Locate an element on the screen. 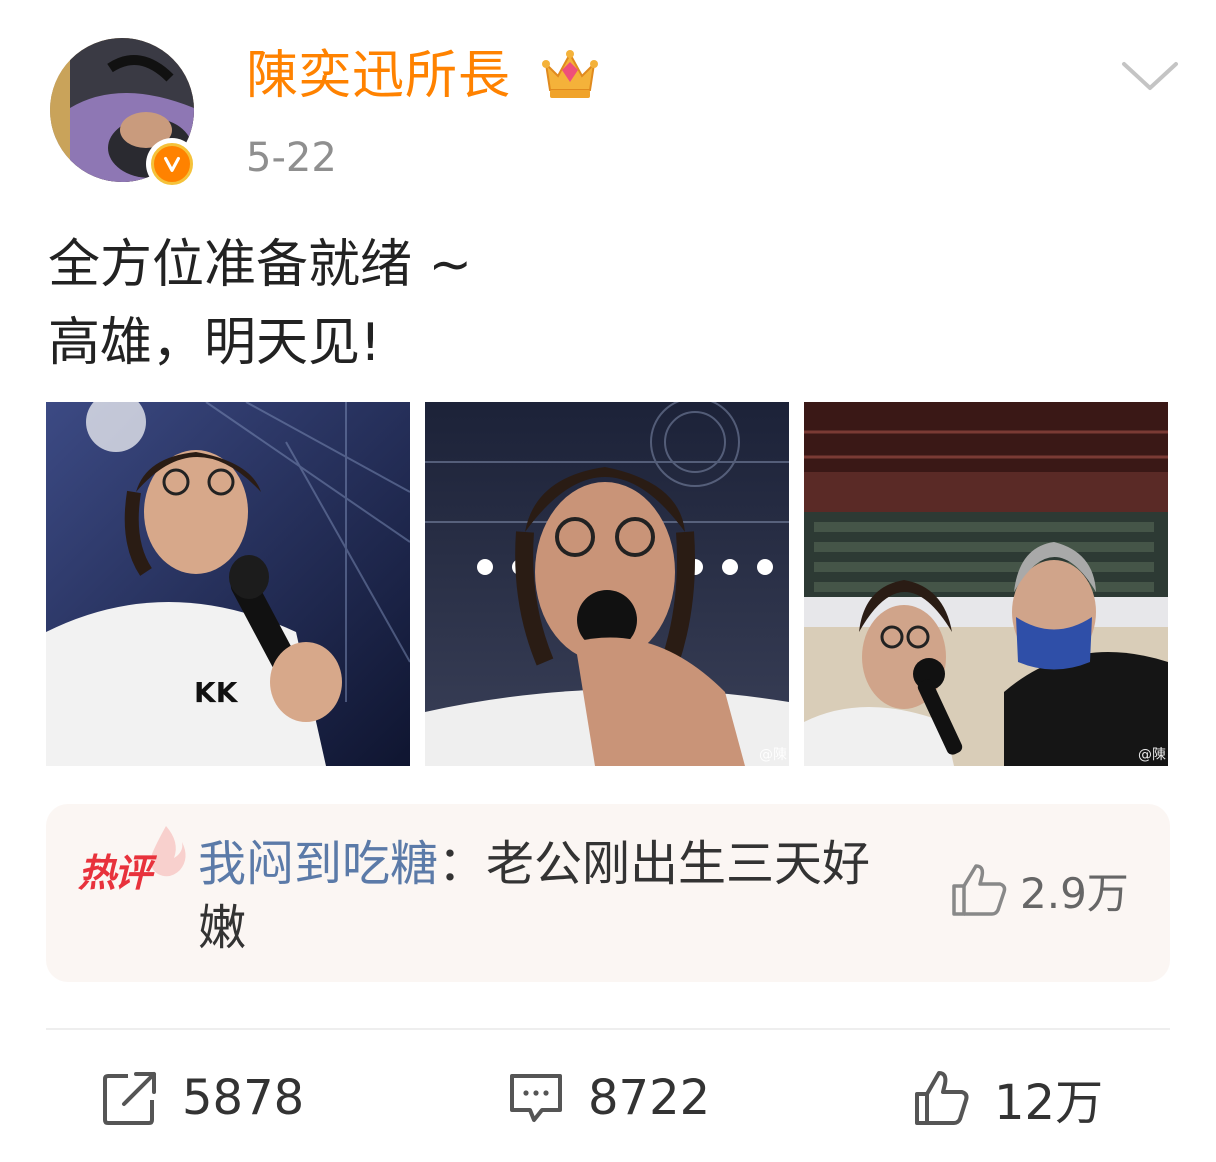  hot-comment-badge: 热评 is located at coordinates (133, 862).